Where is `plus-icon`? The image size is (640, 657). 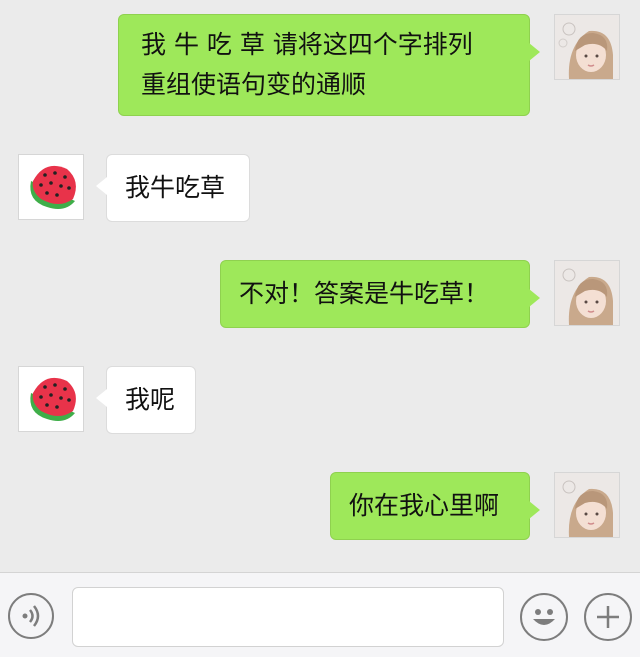 plus-icon is located at coordinates (608, 617).